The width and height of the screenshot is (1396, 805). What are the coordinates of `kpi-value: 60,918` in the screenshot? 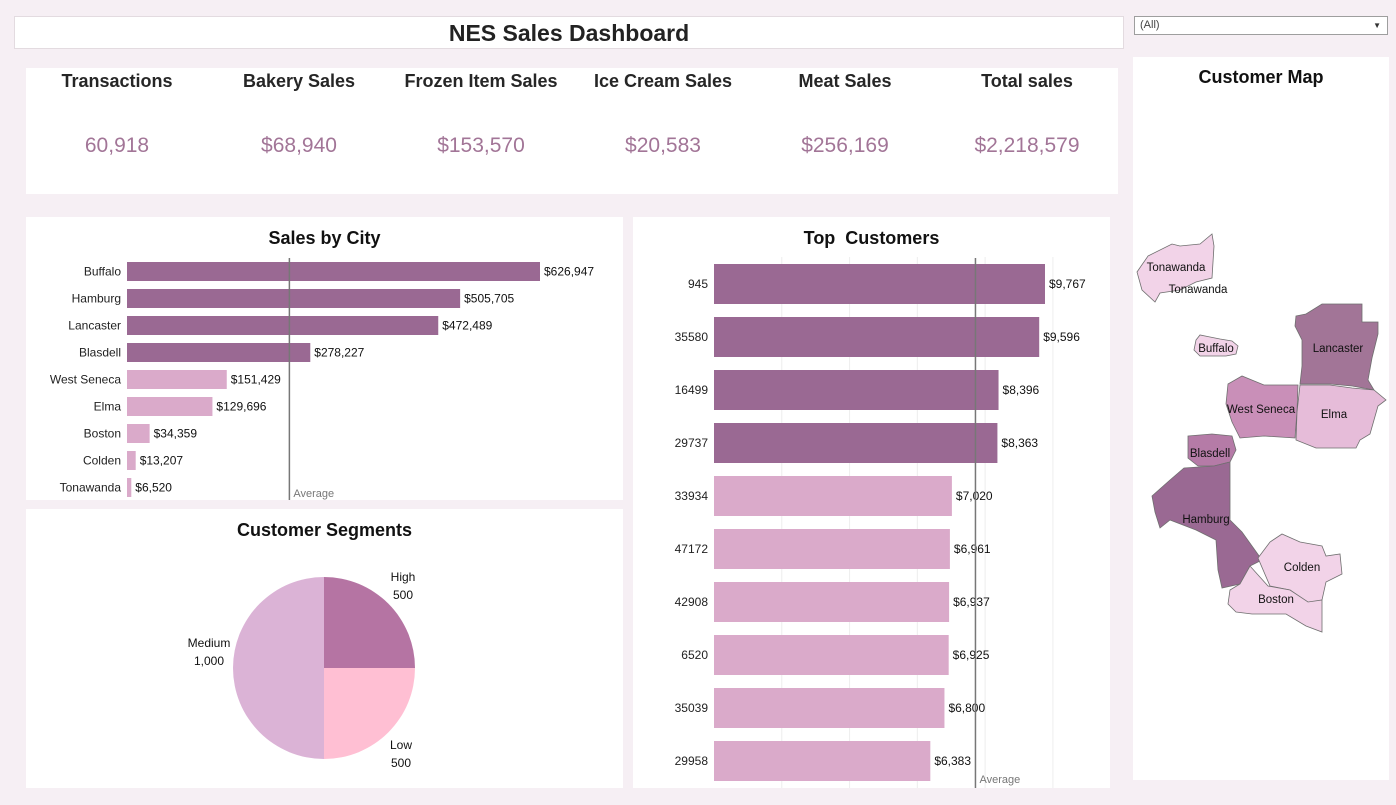 It's located at (117, 145).